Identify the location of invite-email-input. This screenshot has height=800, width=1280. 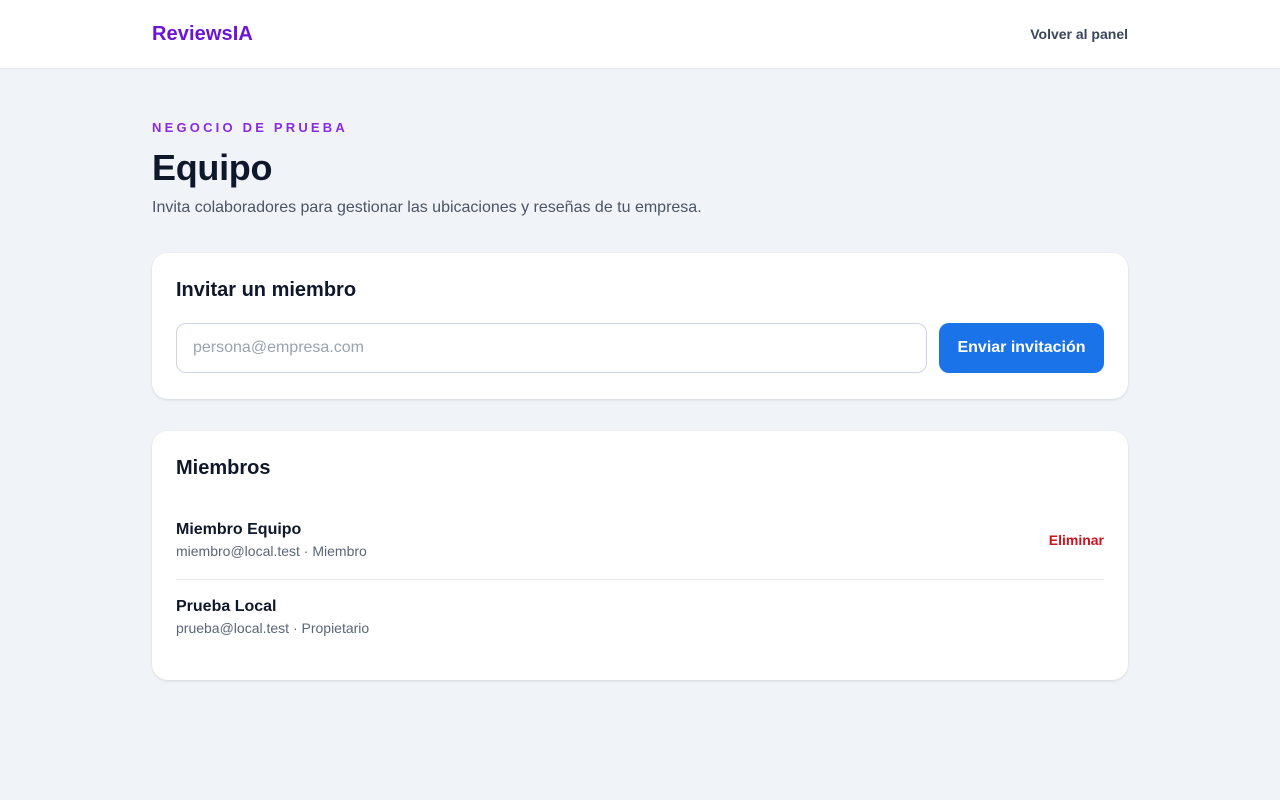
(551, 348).